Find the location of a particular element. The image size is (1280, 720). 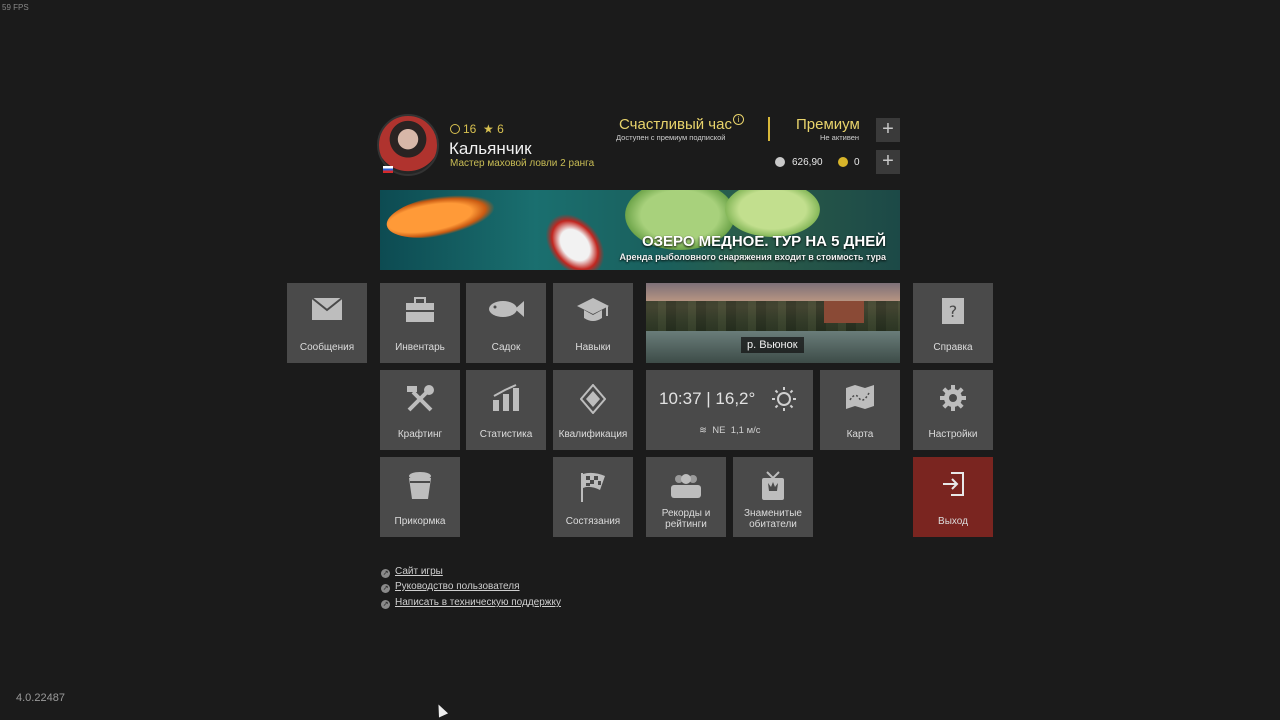

wind-icon: ≋ is located at coordinates (703, 430).